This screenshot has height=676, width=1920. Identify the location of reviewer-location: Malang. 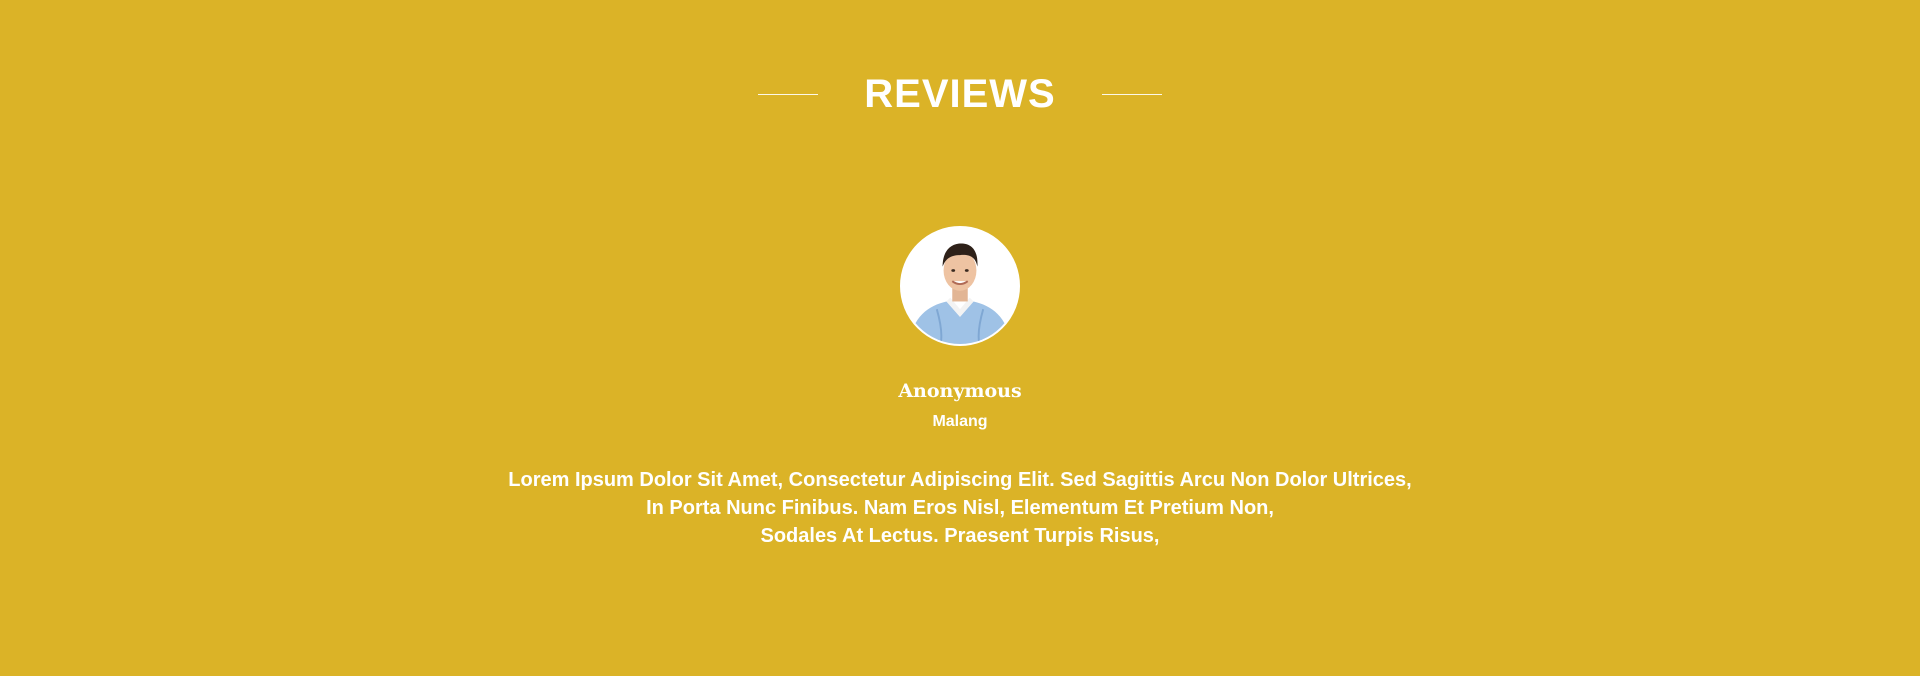
(960, 421).